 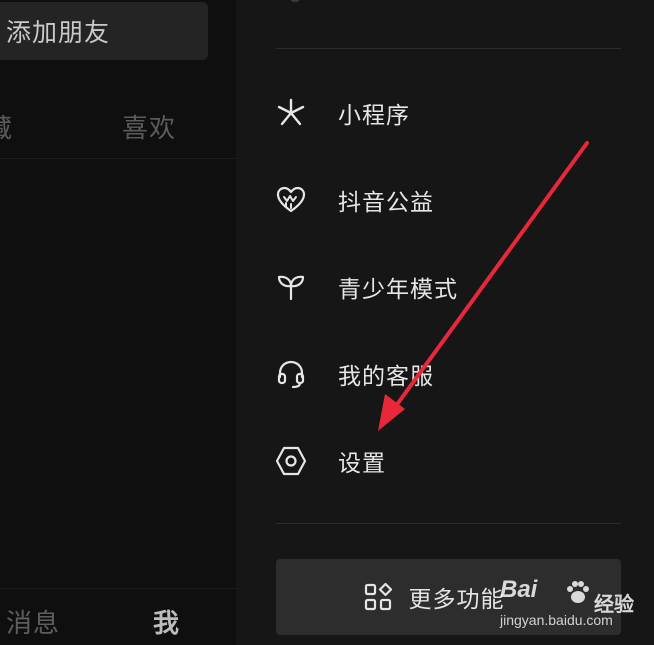 What do you see at coordinates (362, 464) in the screenshot?
I see `menu-label: 设置` at bounding box center [362, 464].